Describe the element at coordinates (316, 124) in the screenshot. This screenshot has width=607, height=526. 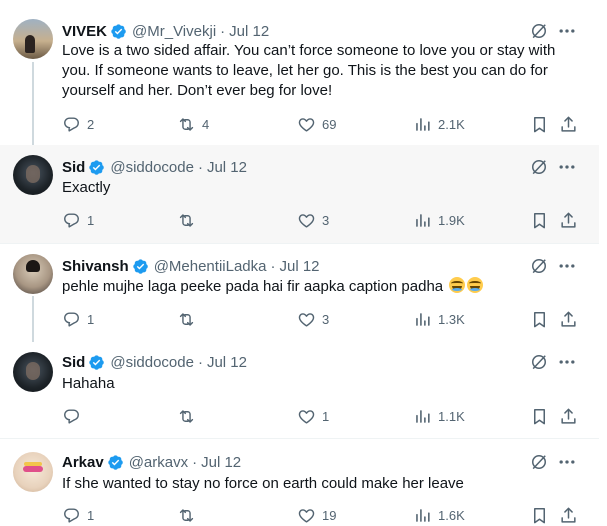
I see `like-button: 69` at that location.